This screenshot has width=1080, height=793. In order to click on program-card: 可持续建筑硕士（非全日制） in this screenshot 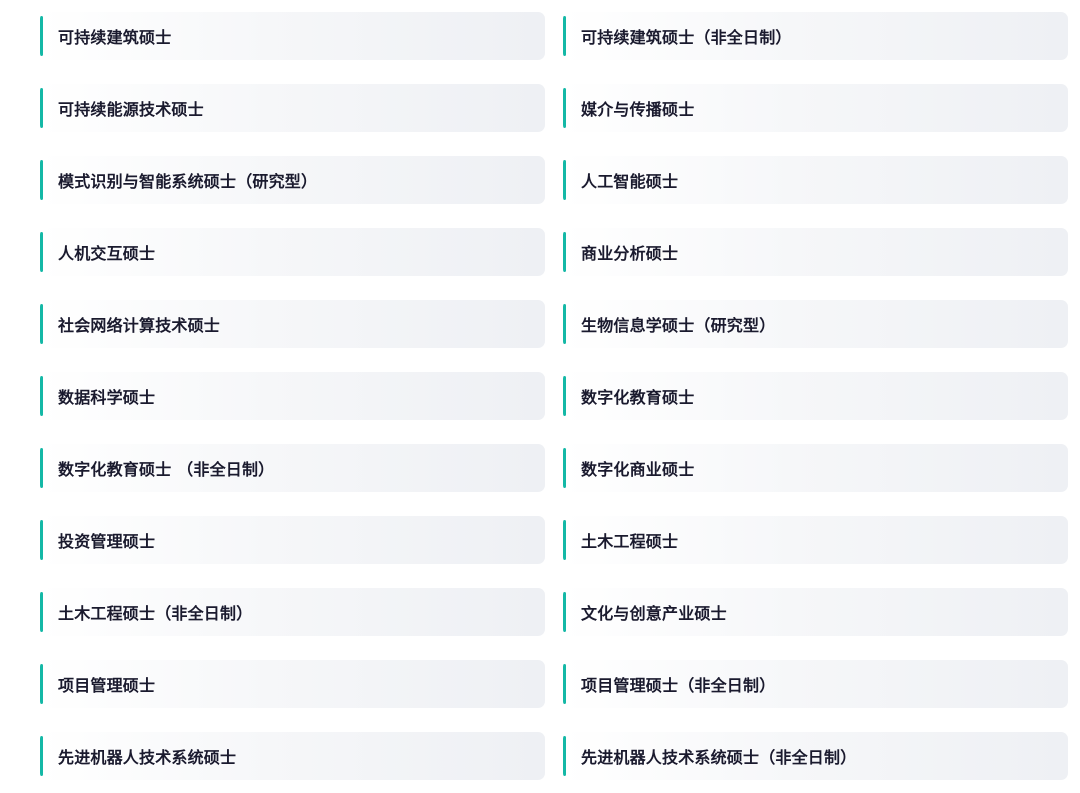, I will do `click(815, 36)`.